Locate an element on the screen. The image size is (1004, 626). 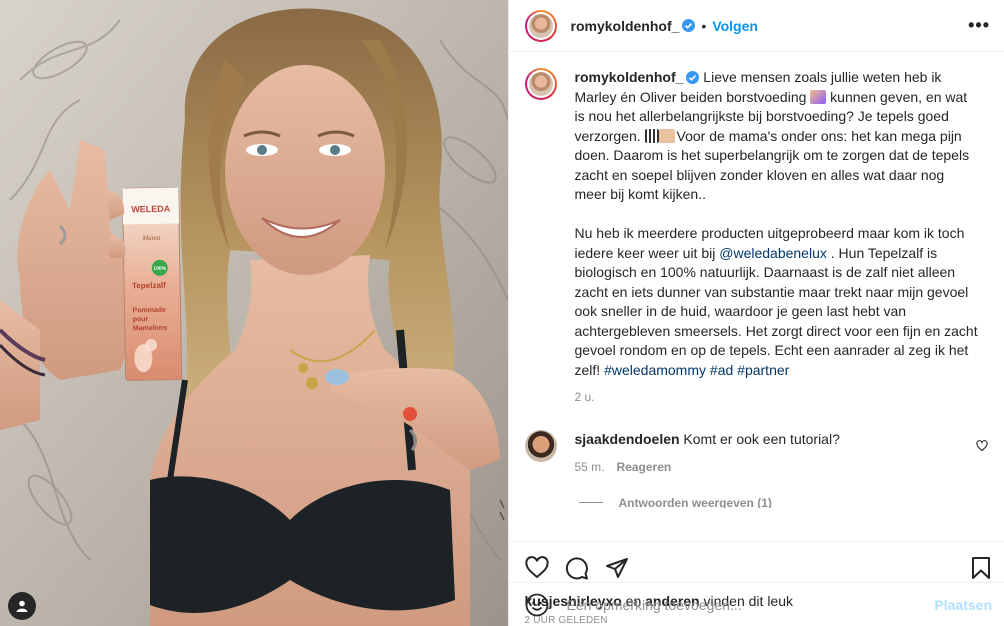
tag-people-button is located at coordinates (22, 606).